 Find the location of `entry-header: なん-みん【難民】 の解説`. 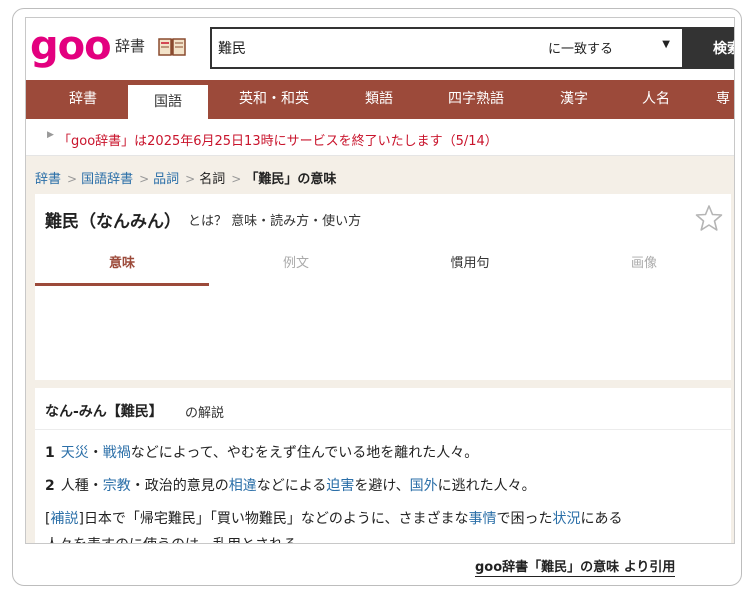

entry-header: なん-みん【難民】 の解説 is located at coordinates (383, 409).